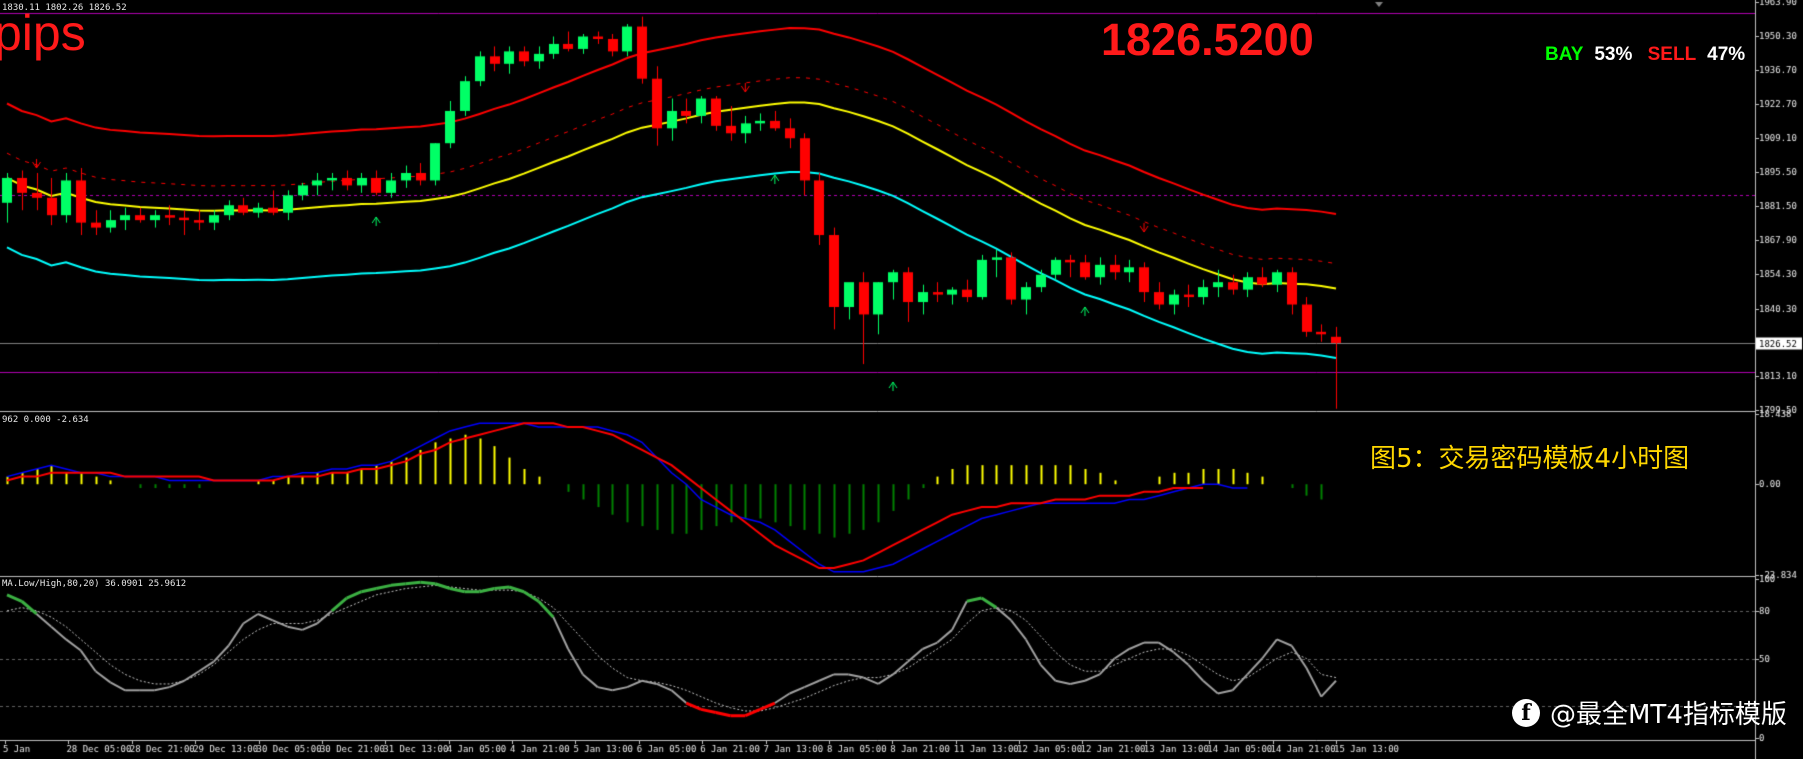 This screenshot has height=759, width=1803. Describe the element at coordinates (45, 420) in the screenshot. I see `macd-info: 962 0.000 -2.634` at that location.